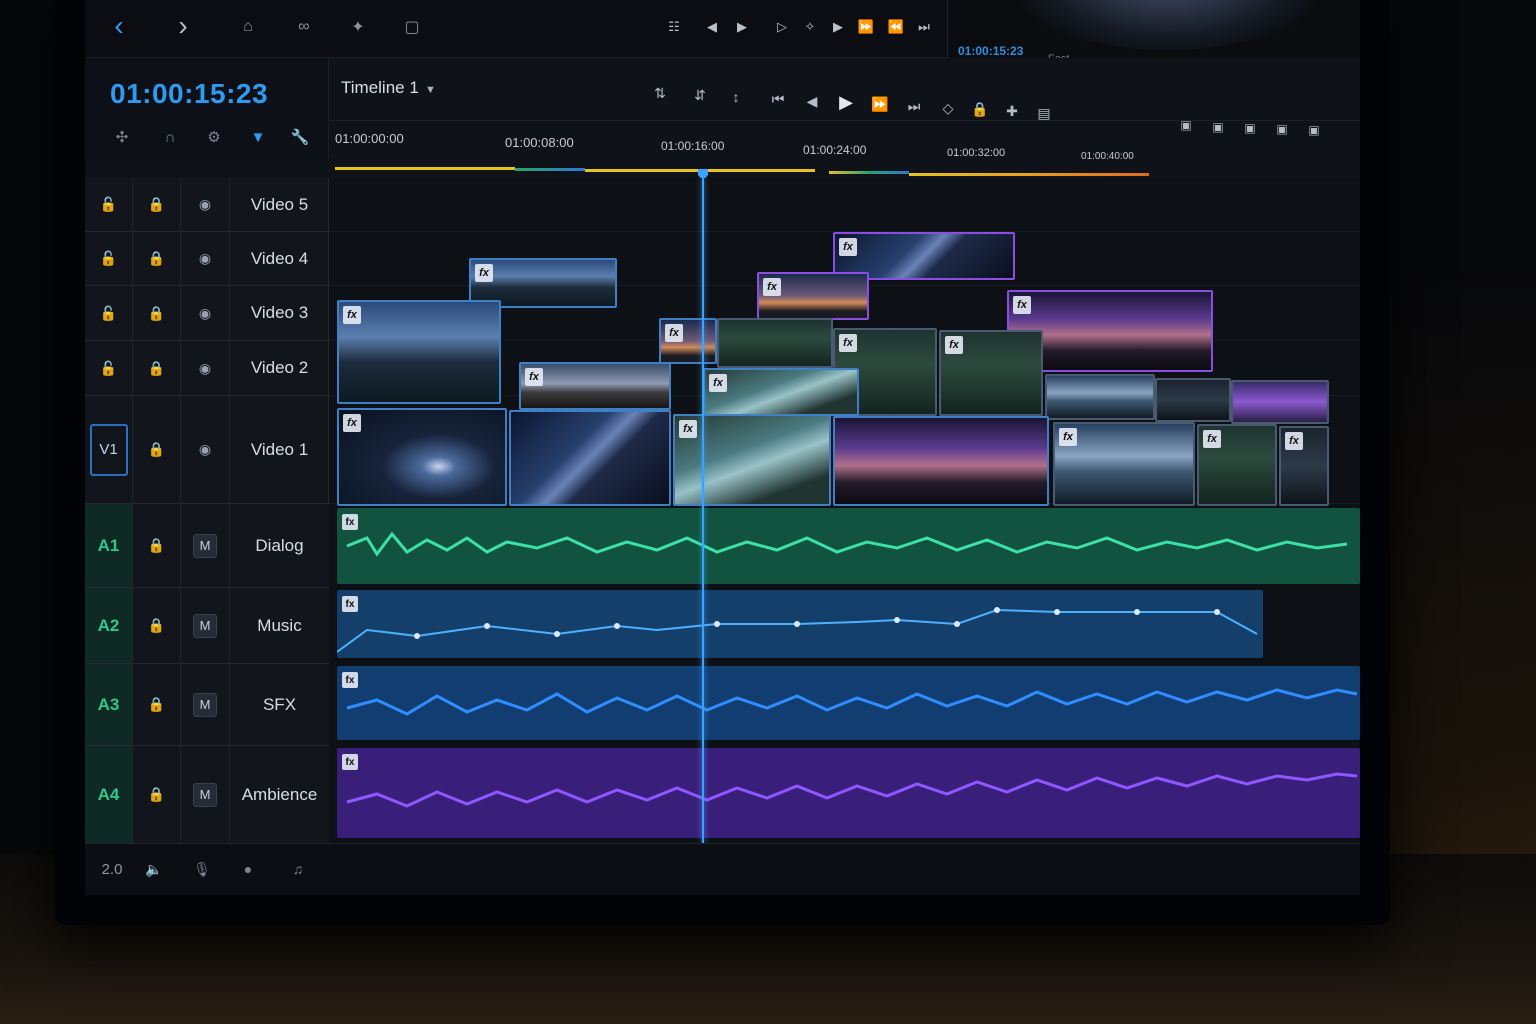 This screenshot has height=1024, width=1536. I want to click on lock-icon: 🔒, so click(156, 449).